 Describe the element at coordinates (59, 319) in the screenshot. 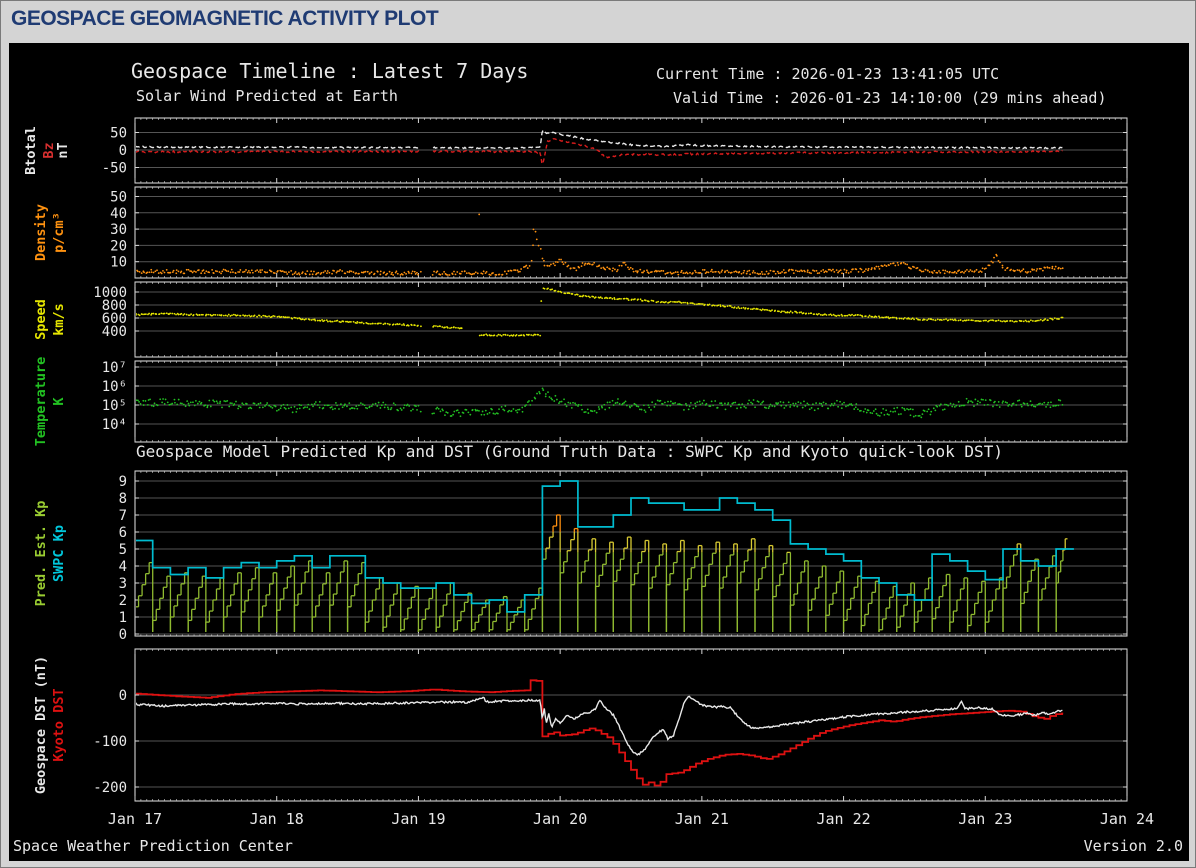

I see `axis-label: km/s` at that location.